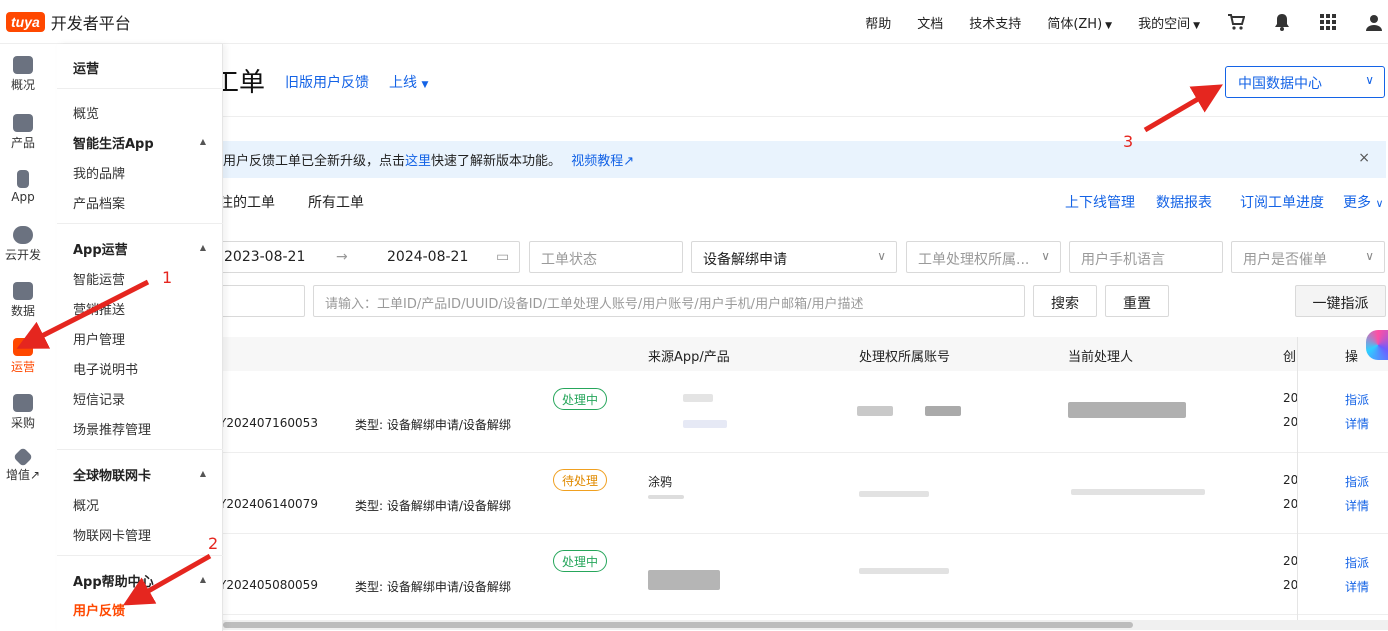  What do you see at coordinates (1369, 256) in the screenshot?
I see `chevron-down-icon: ∨` at bounding box center [1369, 256].